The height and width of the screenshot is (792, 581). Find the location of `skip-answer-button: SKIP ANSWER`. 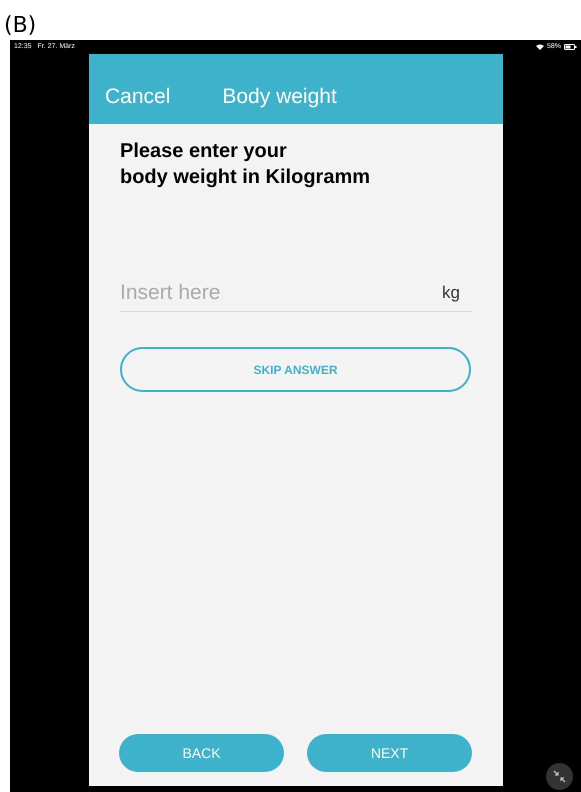

skip-answer-button: SKIP ANSWER is located at coordinates (295, 369).